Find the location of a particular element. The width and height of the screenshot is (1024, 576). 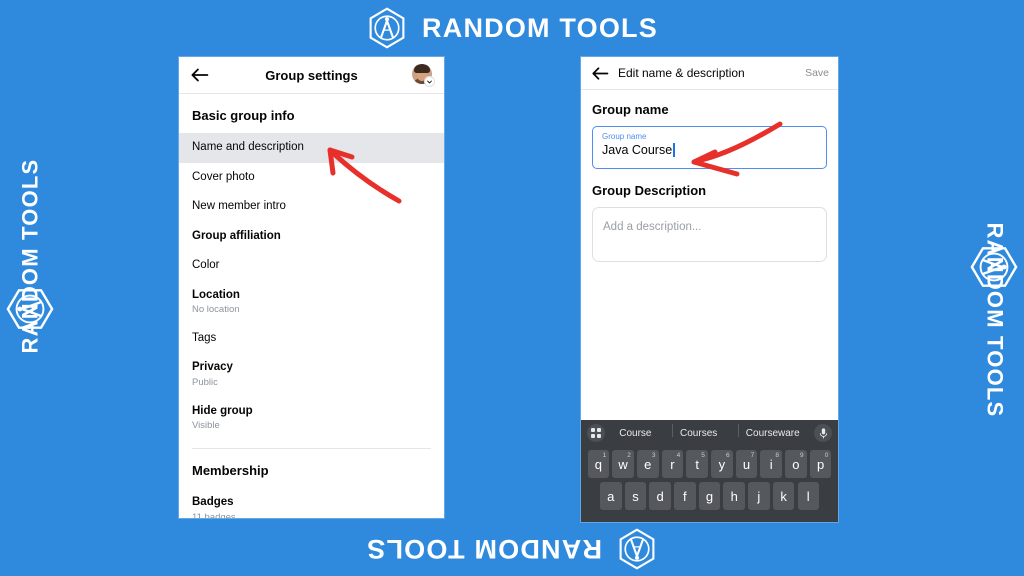

key-number: 1 is located at coordinates (604, 455).